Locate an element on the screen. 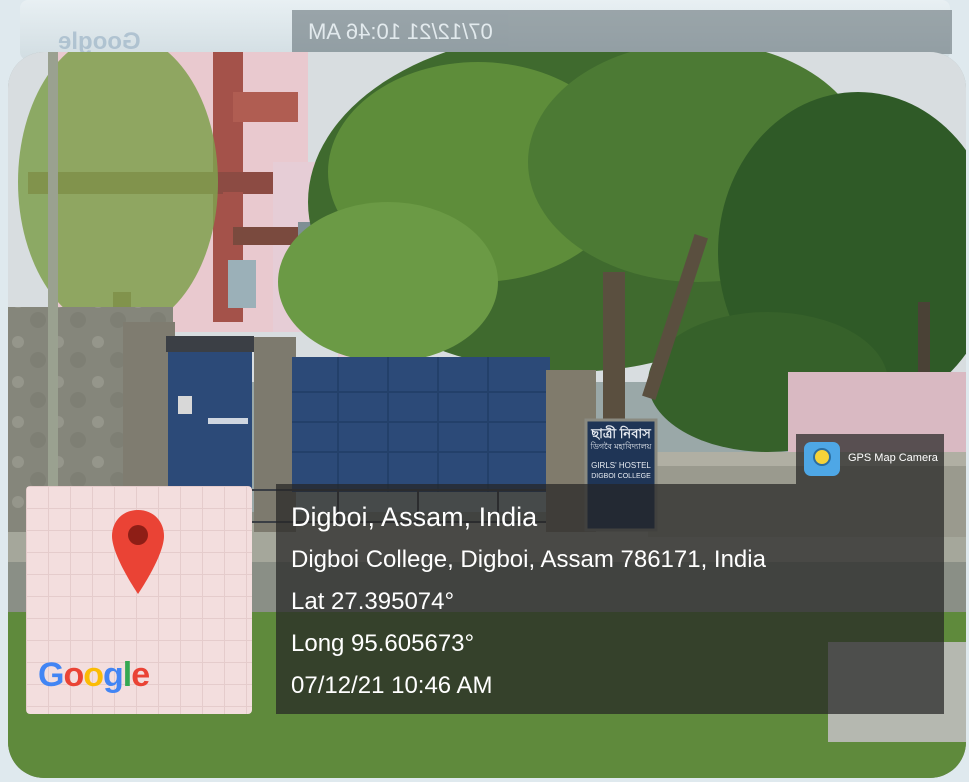 The height and width of the screenshot is (782, 969). sign-line-english-2: DIGBOI COLLEGE is located at coordinates (621, 476).